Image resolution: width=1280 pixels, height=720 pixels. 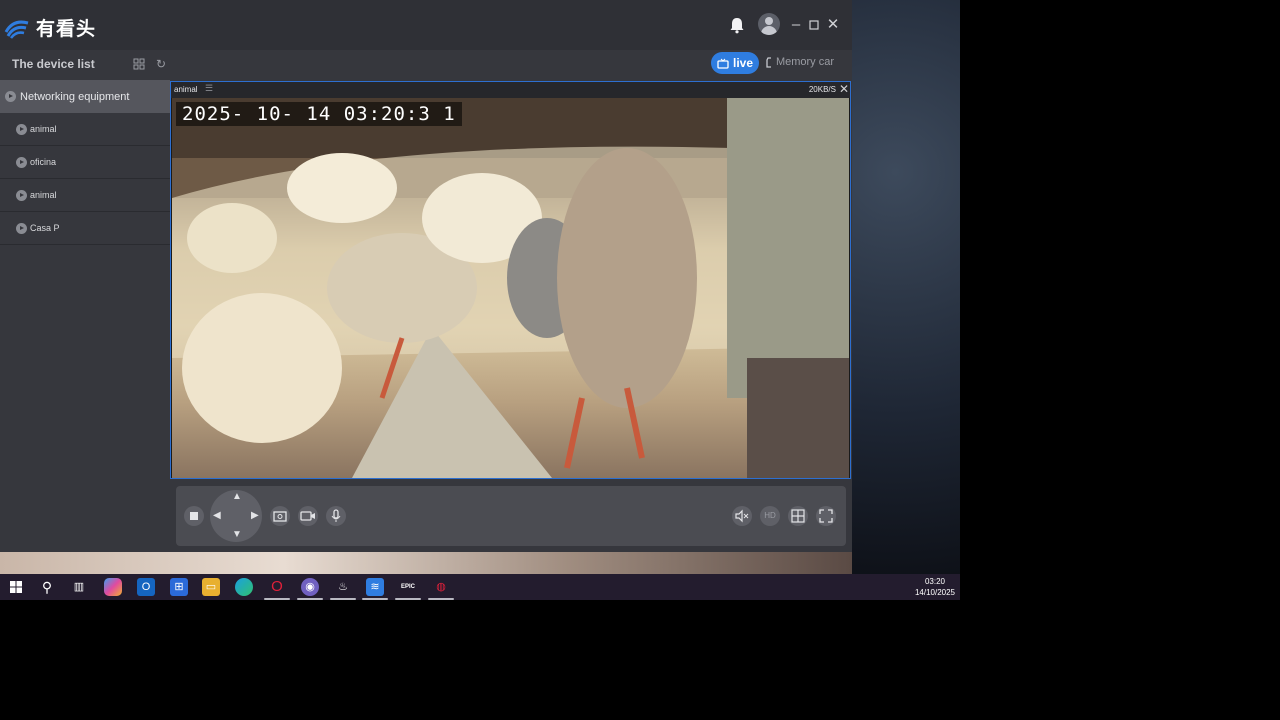 What do you see at coordinates (742, 63) in the screenshot?
I see `live-label: live` at bounding box center [742, 63].